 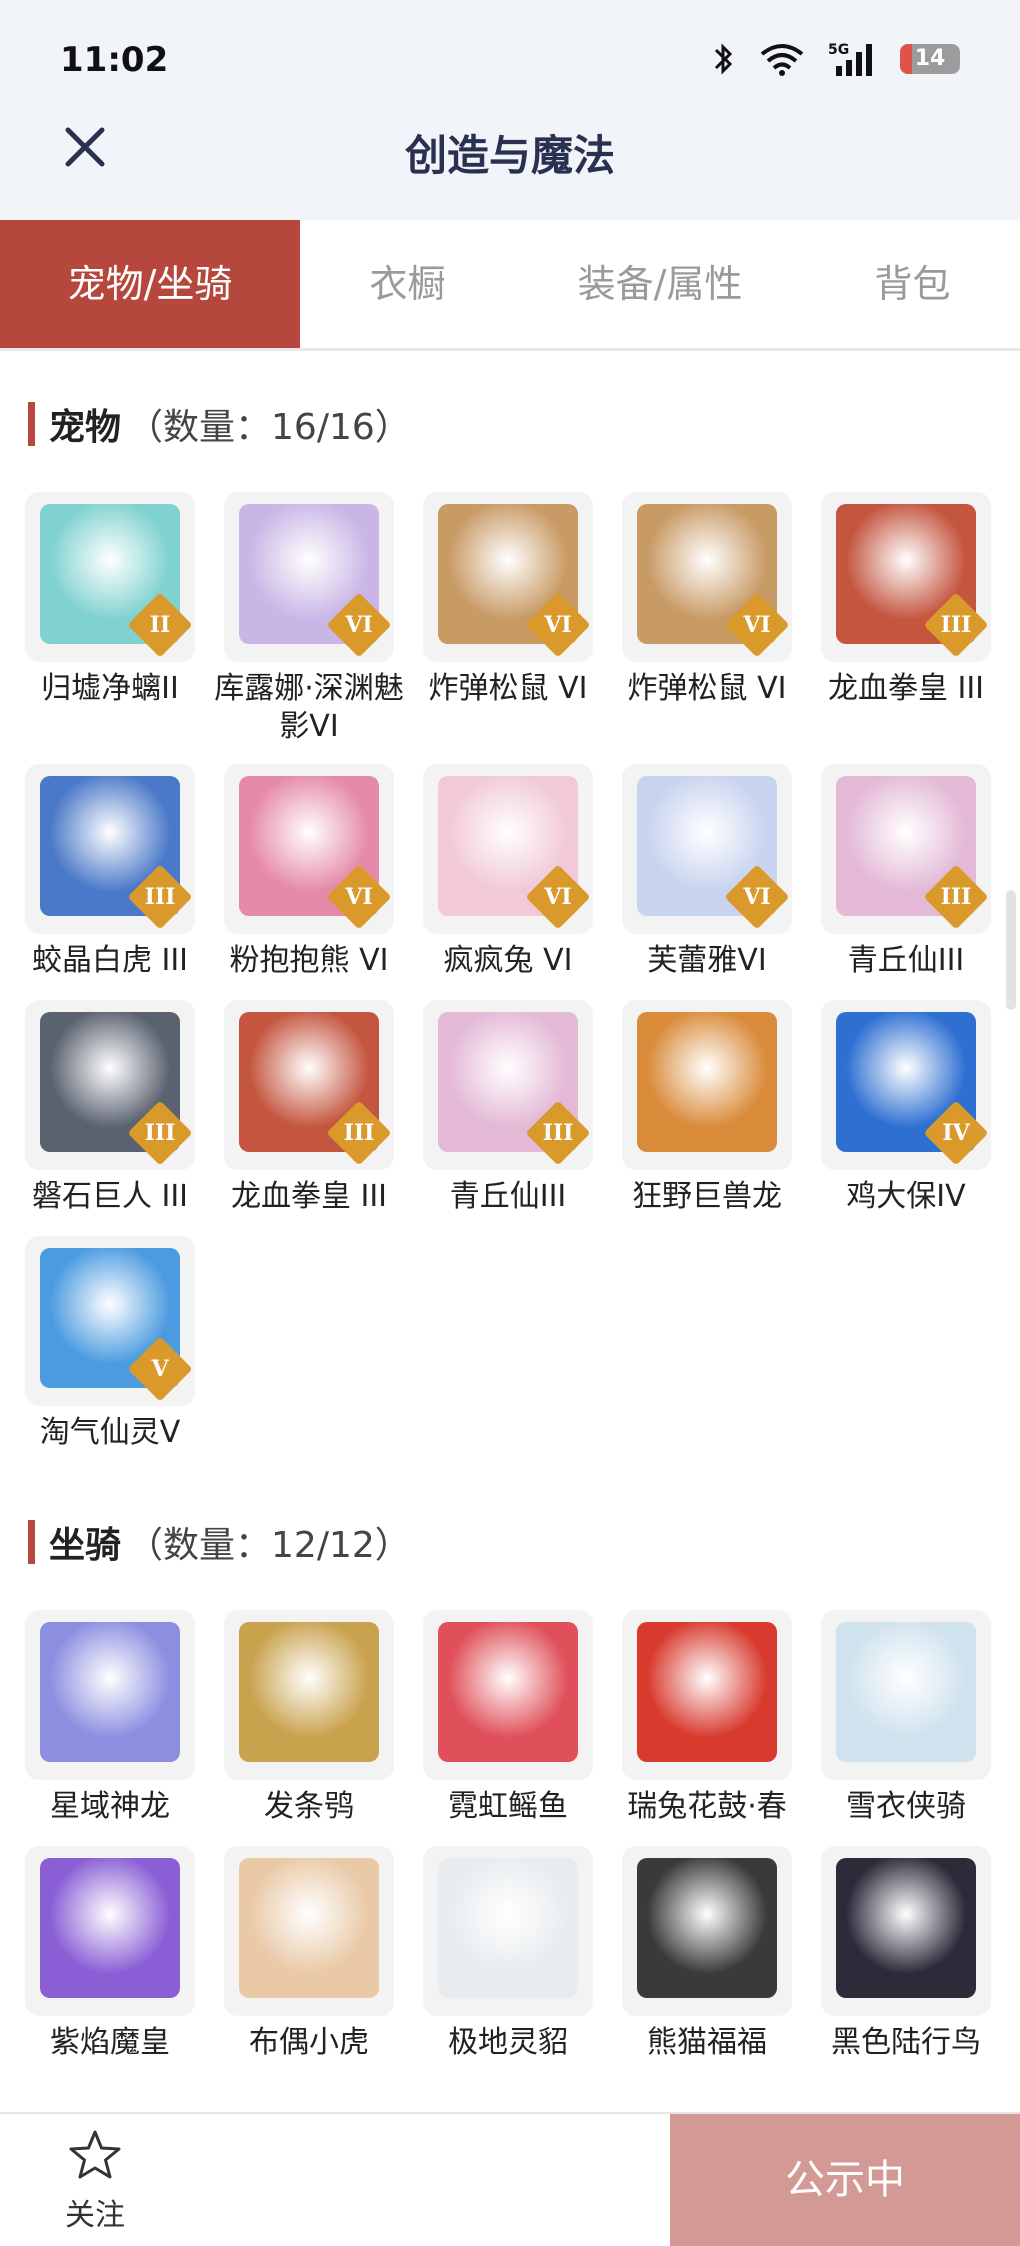 I want to click on tab-wardrobe: 衣橱, so click(x=407, y=284).